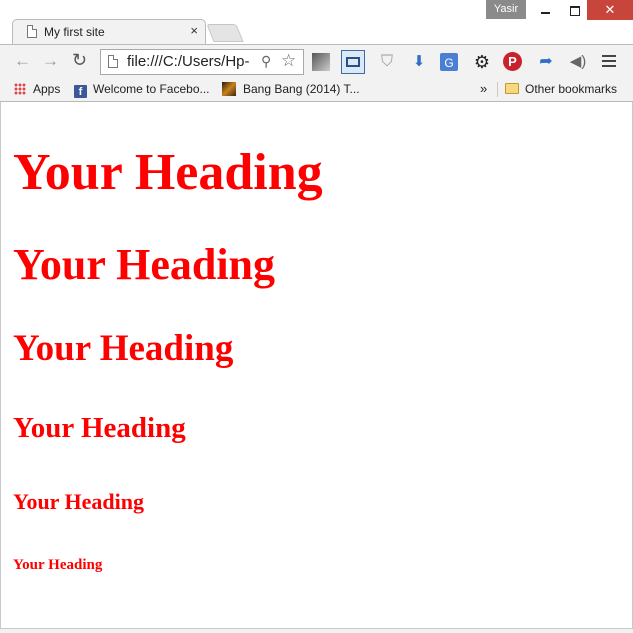 The height and width of the screenshot is (633, 633). I want to click on minimize-button, so click(545, 10).